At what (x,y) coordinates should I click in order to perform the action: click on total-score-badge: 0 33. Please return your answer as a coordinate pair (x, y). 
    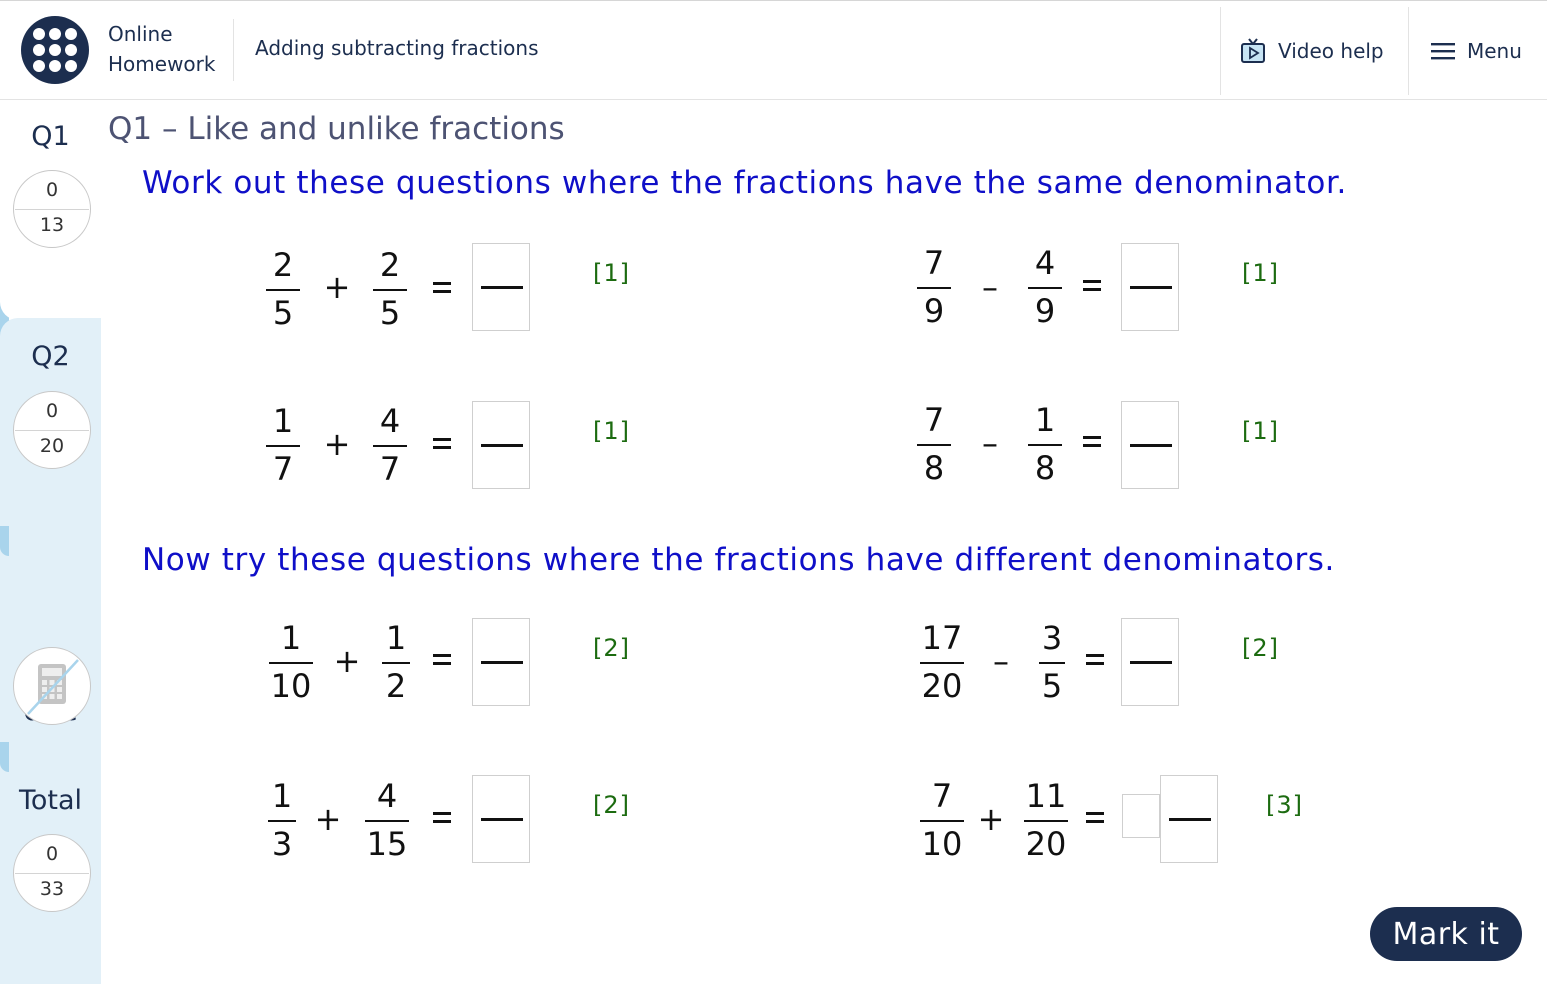
    Looking at the image, I should click on (52, 873).